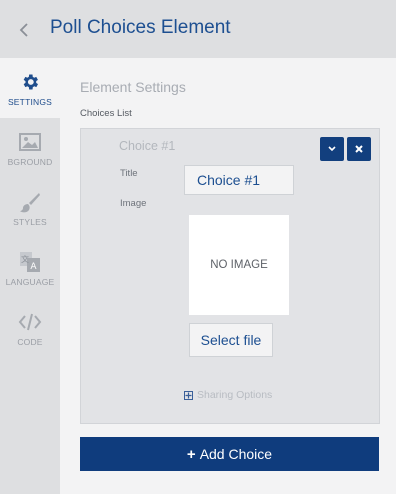 Image resolution: width=396 pixels, height=494 pixels. What do you see at coordinates (30, 142) in the screenshot?
I see `image-icon` at bounding box center [30, 142].